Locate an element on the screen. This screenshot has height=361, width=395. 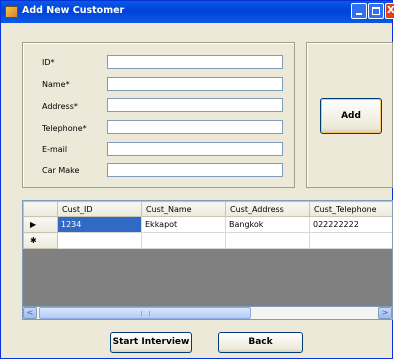
table-cell: Bangkok is located at coordinates (267, 224).